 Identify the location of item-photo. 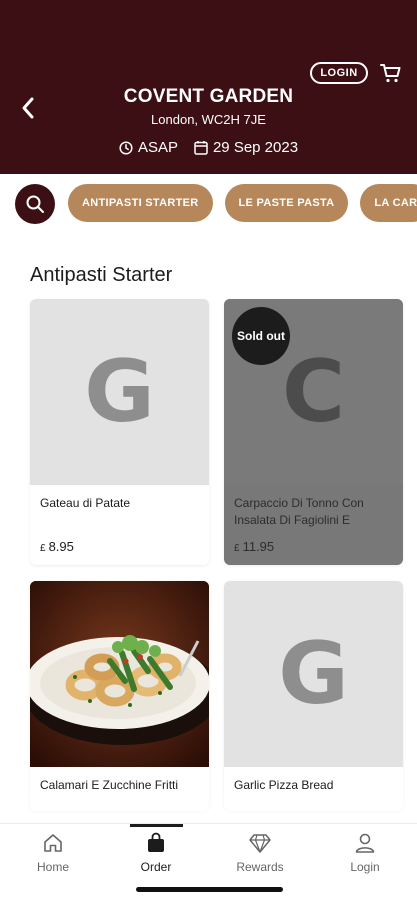
(119, 674).